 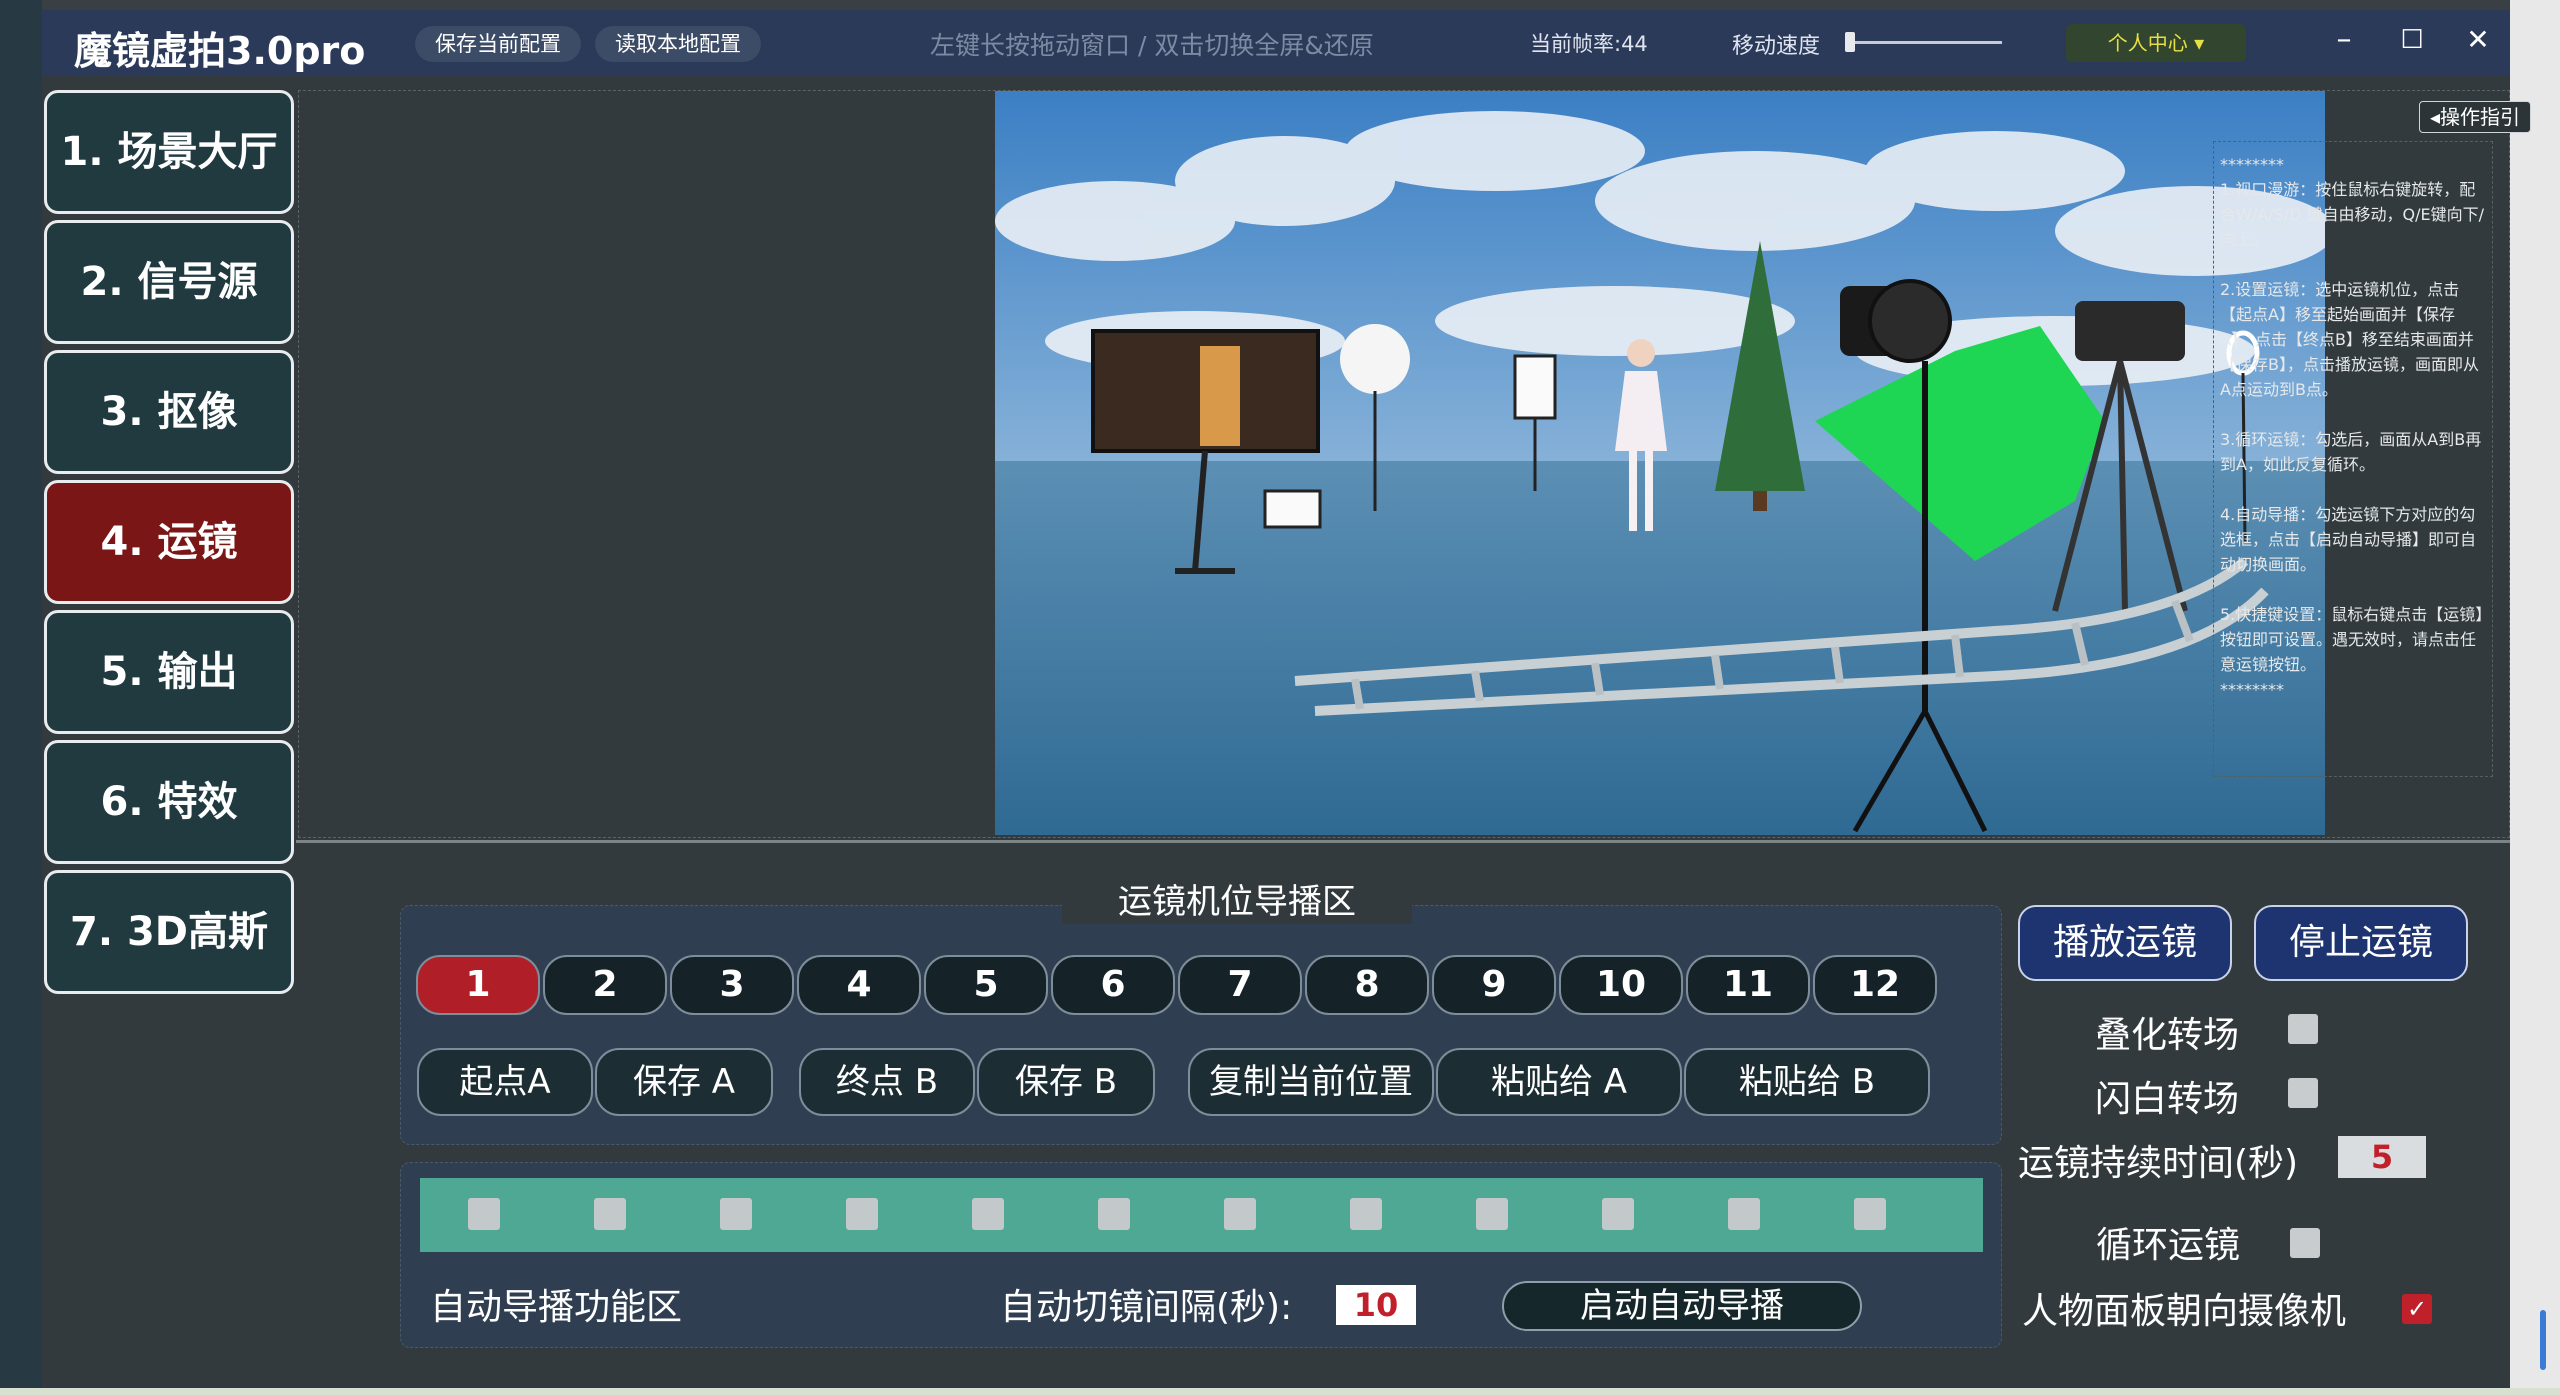 What do you see at coordinates (1807, 1082) in the screenshot?
I see `paste-to-b-button: 粘贴给 B` at bounding box center [1807, 1082].